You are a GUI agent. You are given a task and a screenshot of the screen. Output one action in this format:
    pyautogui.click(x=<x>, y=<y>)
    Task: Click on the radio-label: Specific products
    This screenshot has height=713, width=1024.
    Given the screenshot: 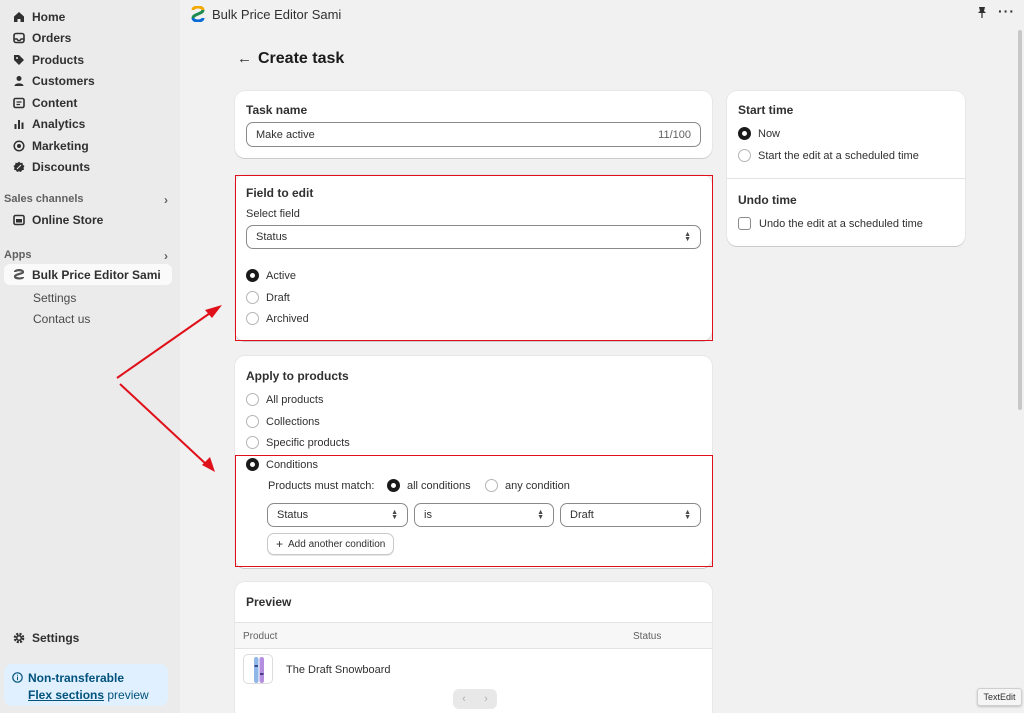 What is the action you would take?
    pyautogui.click(x=308, y=442)
    